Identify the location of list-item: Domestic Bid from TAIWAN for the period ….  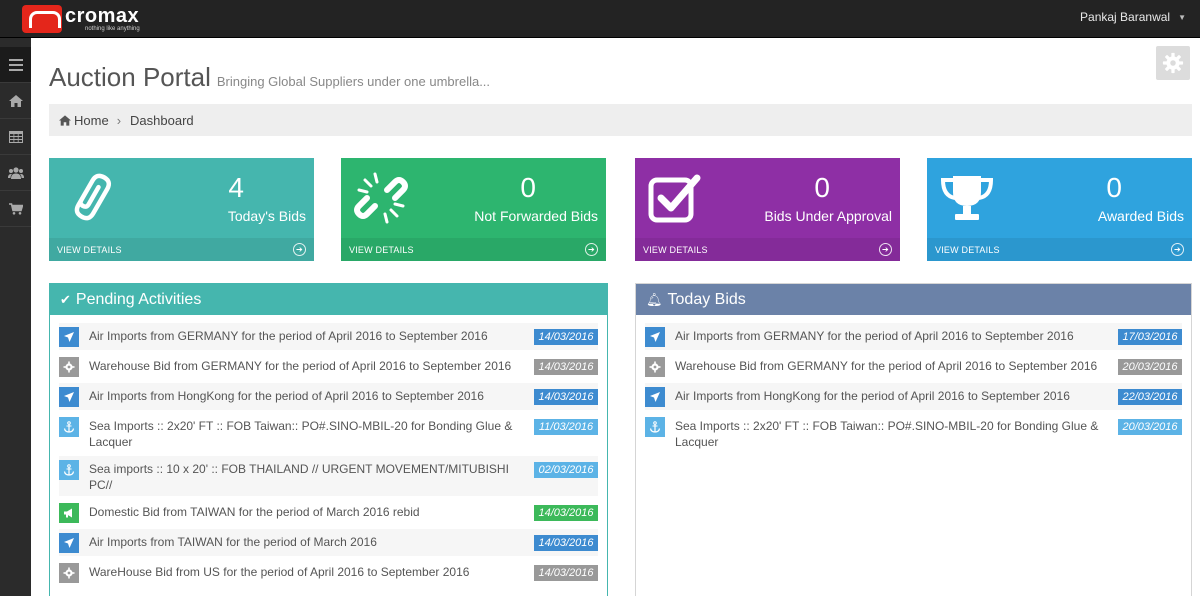
(328, 512).